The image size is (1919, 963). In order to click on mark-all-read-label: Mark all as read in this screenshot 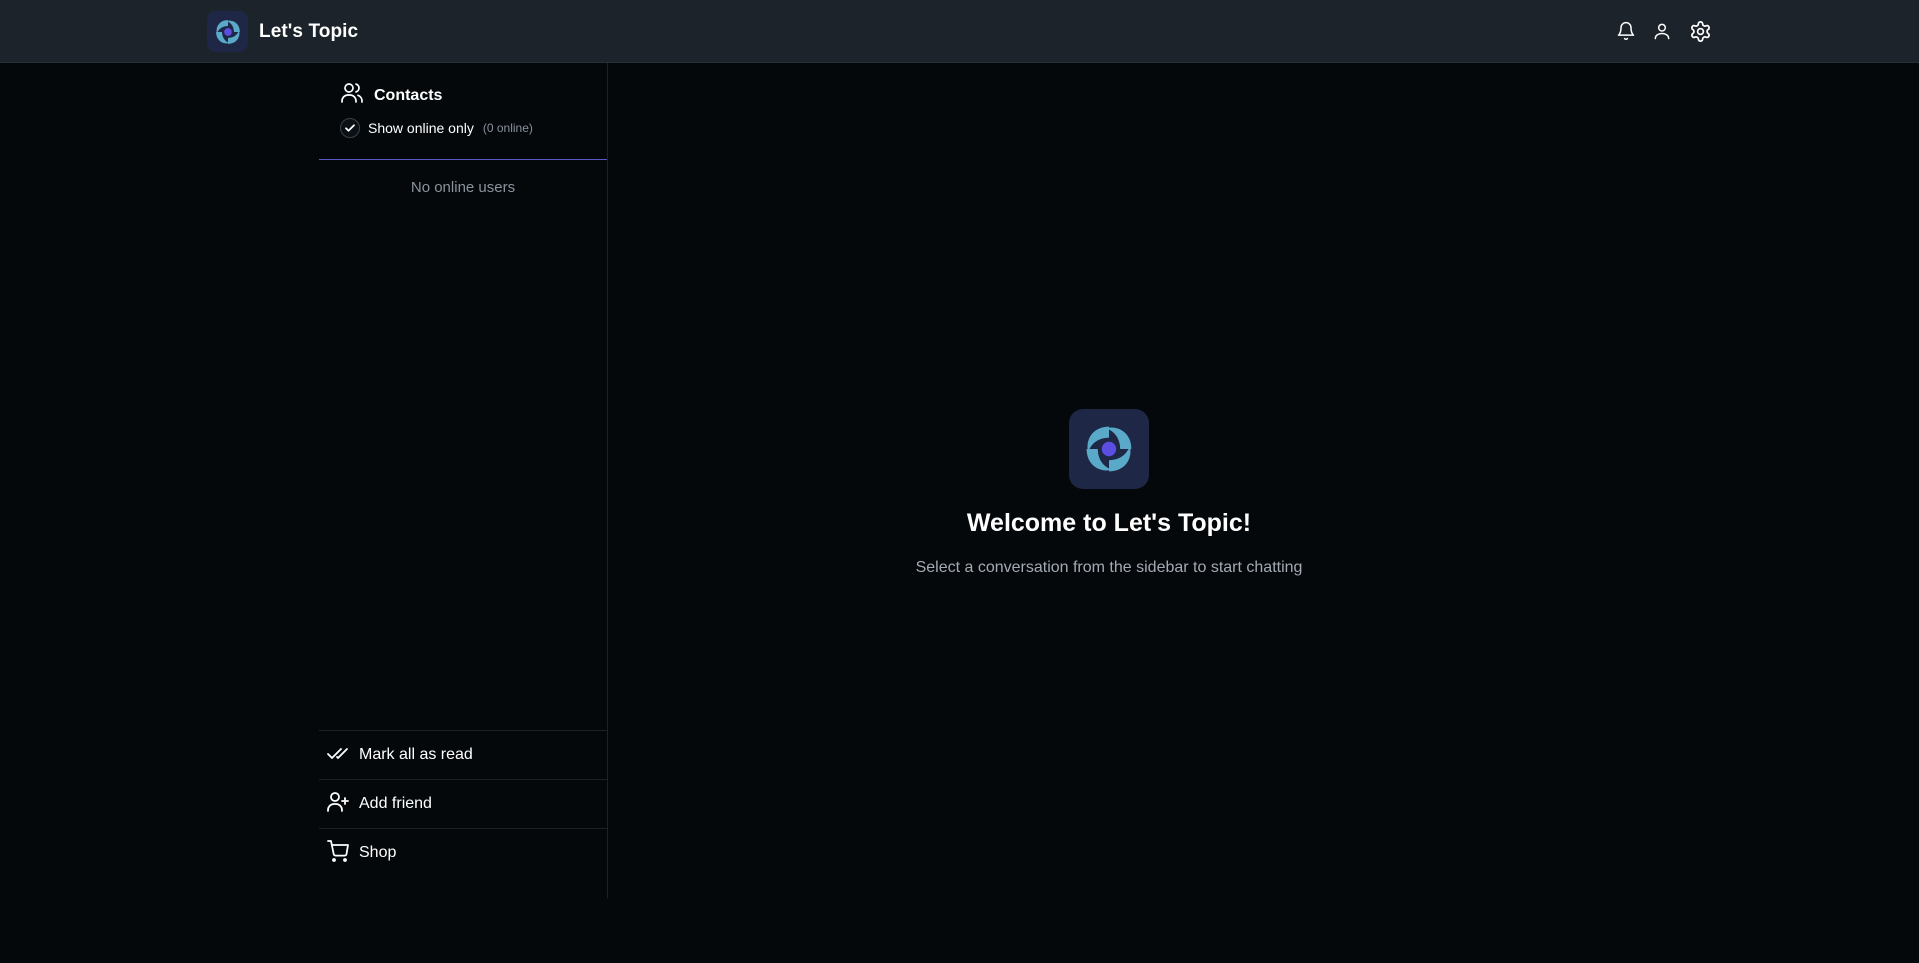, I will do `click(416, 754)`.